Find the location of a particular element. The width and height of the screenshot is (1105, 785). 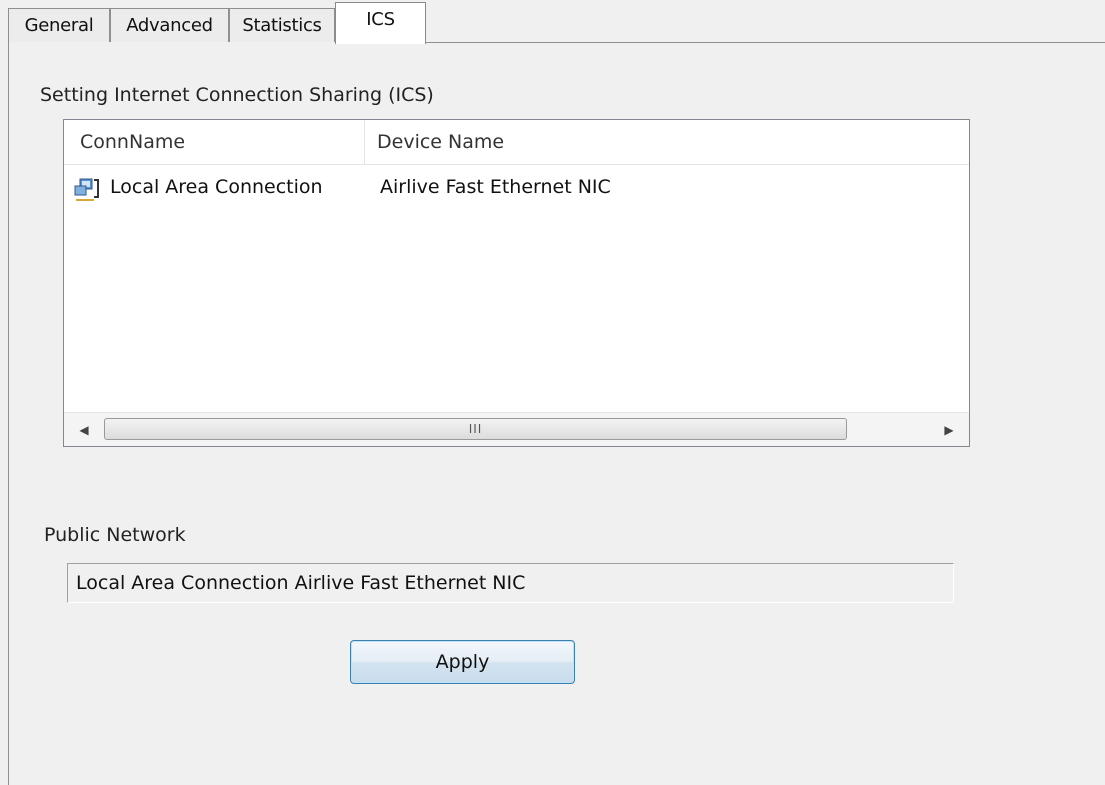

network-connection-icon is located at coordinates (89, 190).